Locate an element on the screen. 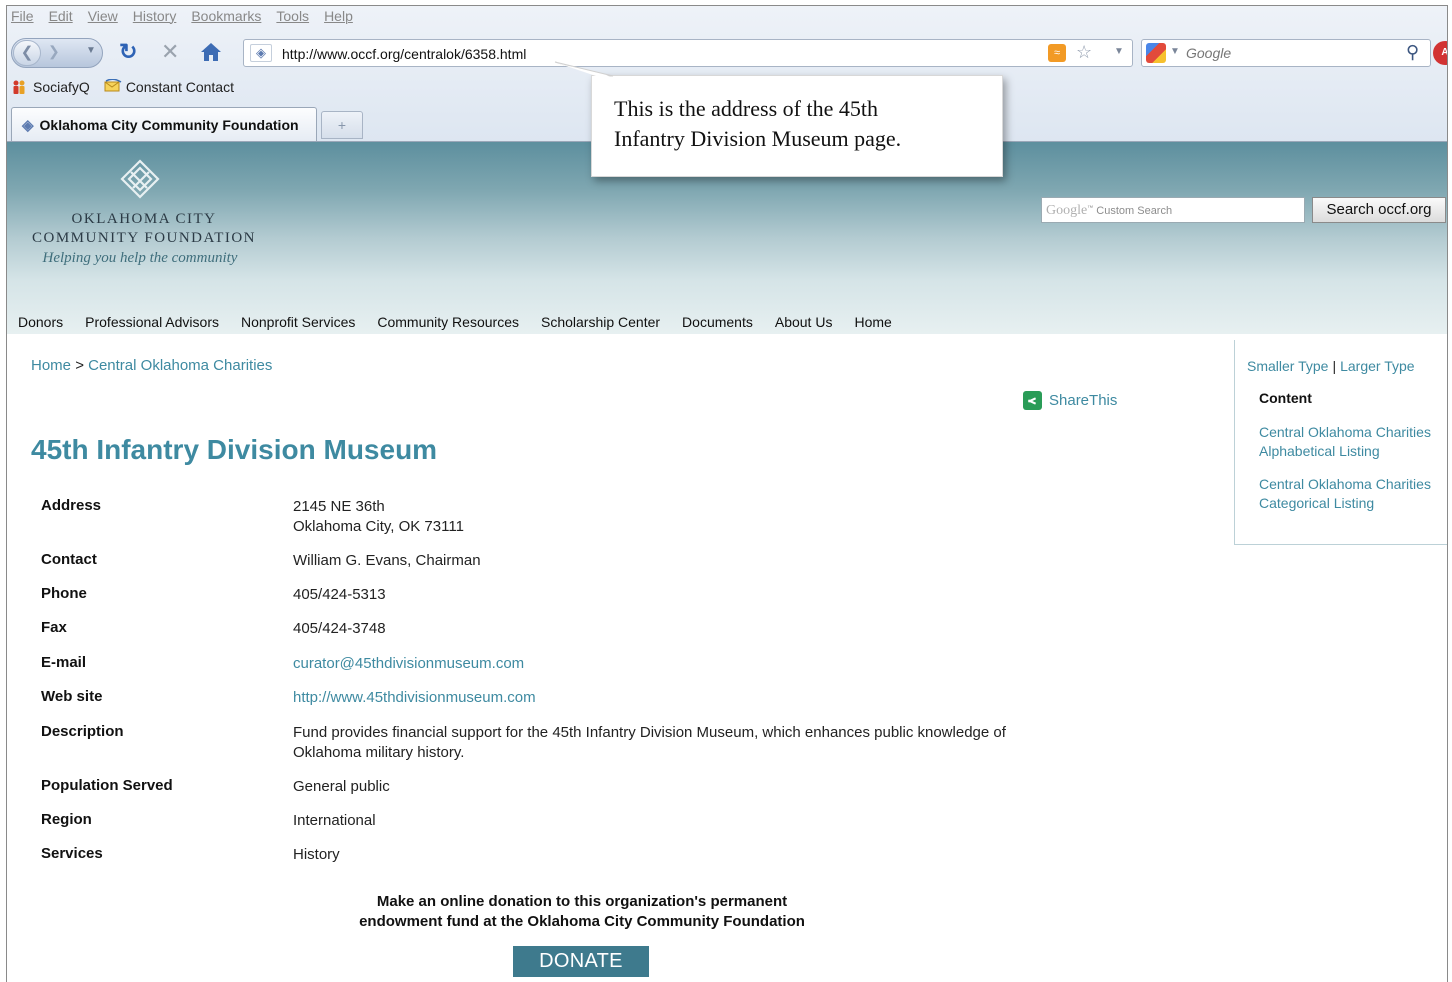  site-favicon-icon: ◈ is located at coordinates (28, 125).